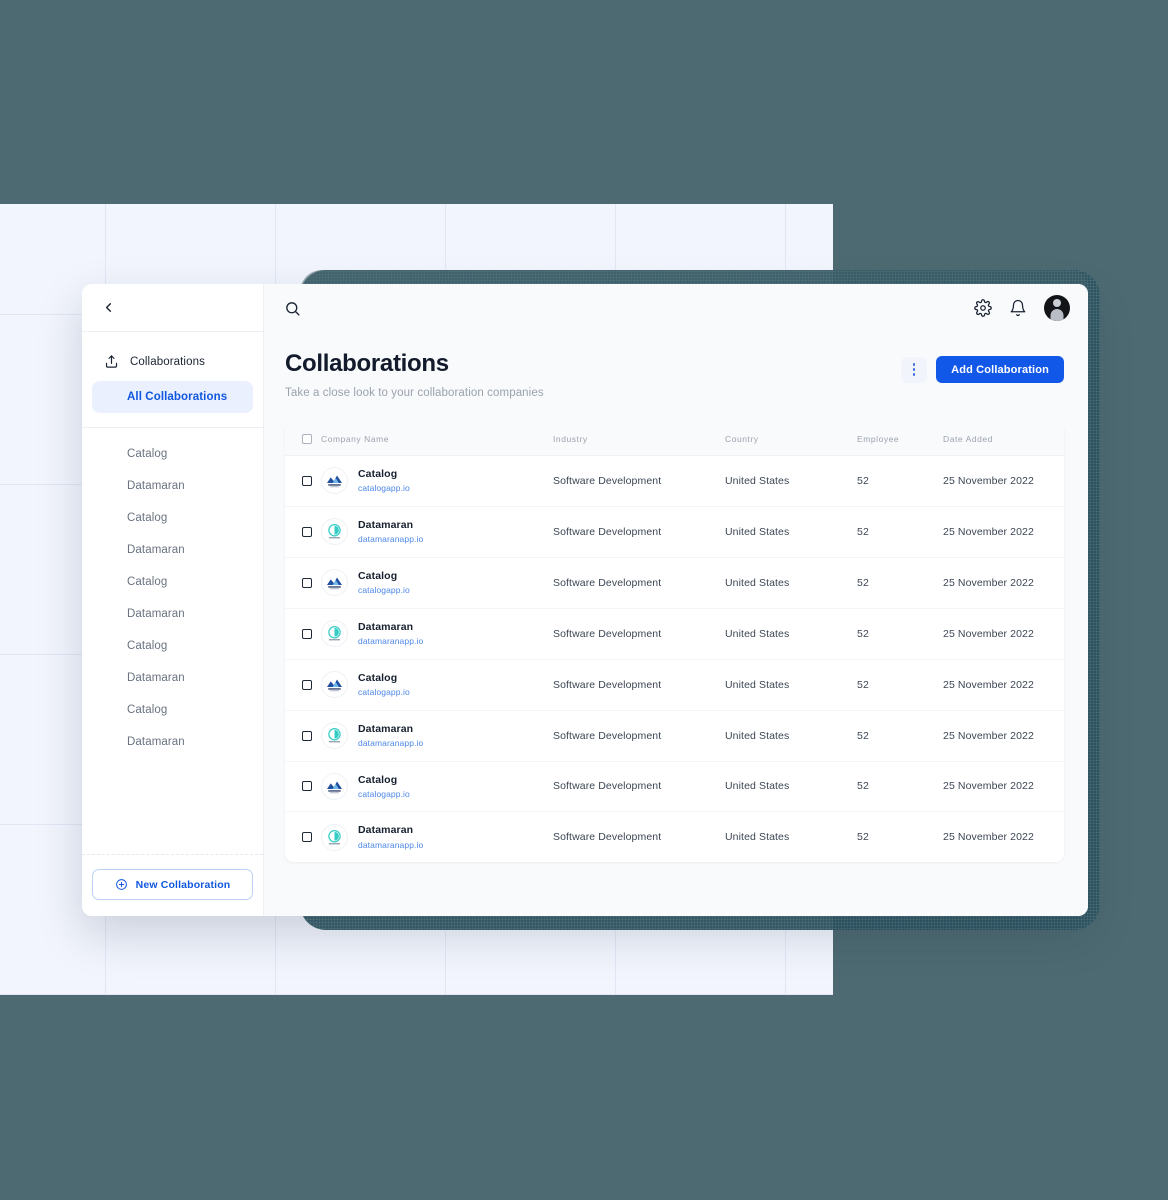  What do you see at coordinates (676, 308) in the screenshot?
I see `top-bar` at bounding box center [676, 308].